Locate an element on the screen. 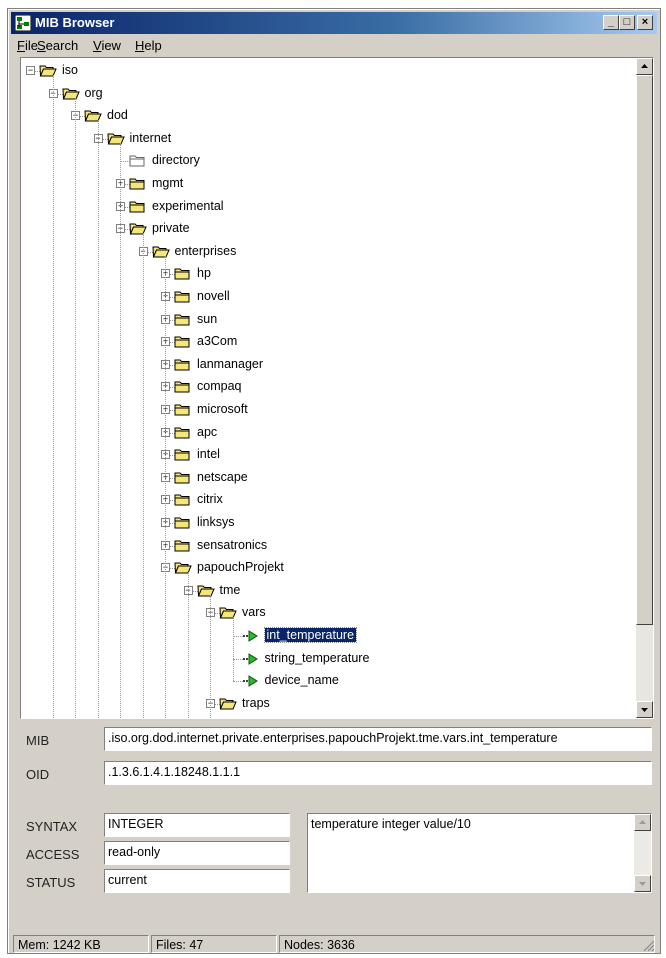  menu-search: Search is located at coordinates (57, 45).